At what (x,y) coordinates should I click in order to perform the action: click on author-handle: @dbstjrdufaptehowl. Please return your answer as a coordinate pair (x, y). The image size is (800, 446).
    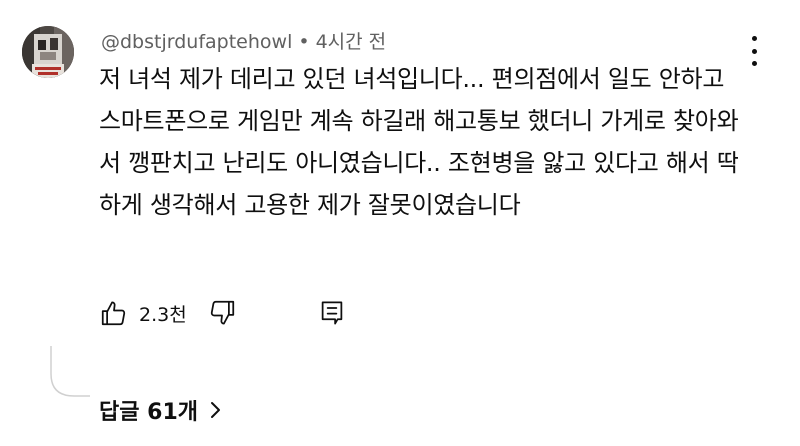
    Looking at the image, I should click on (196, 42).